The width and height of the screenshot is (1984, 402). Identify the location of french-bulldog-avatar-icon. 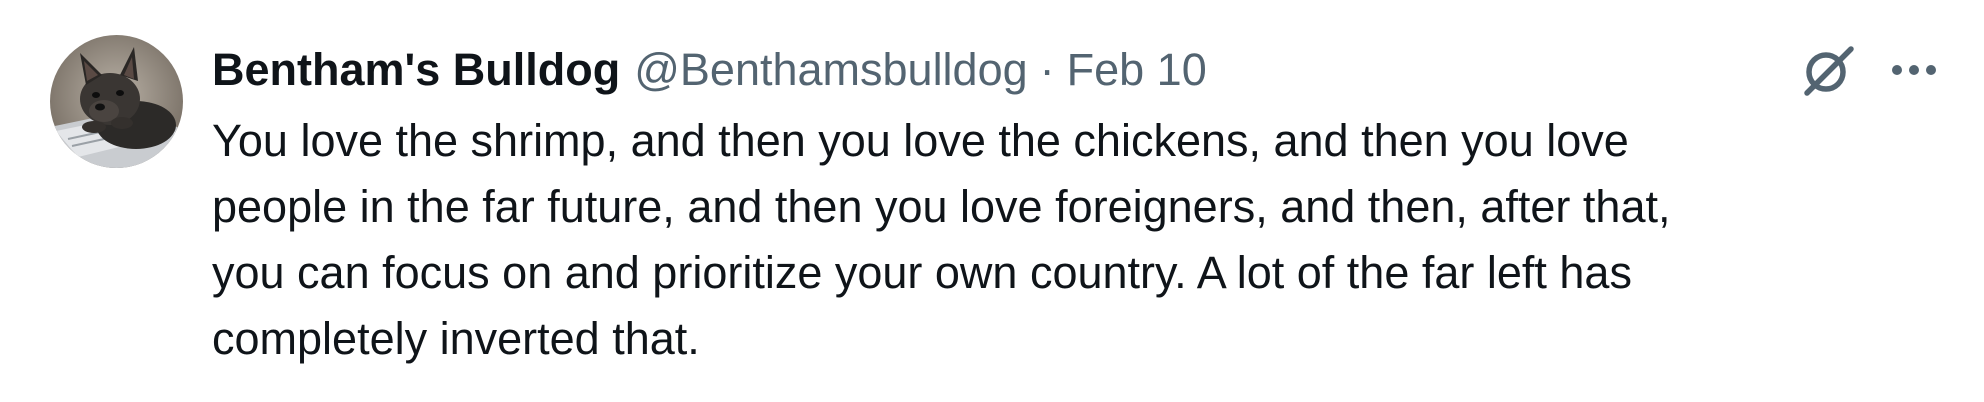
(116, 101).